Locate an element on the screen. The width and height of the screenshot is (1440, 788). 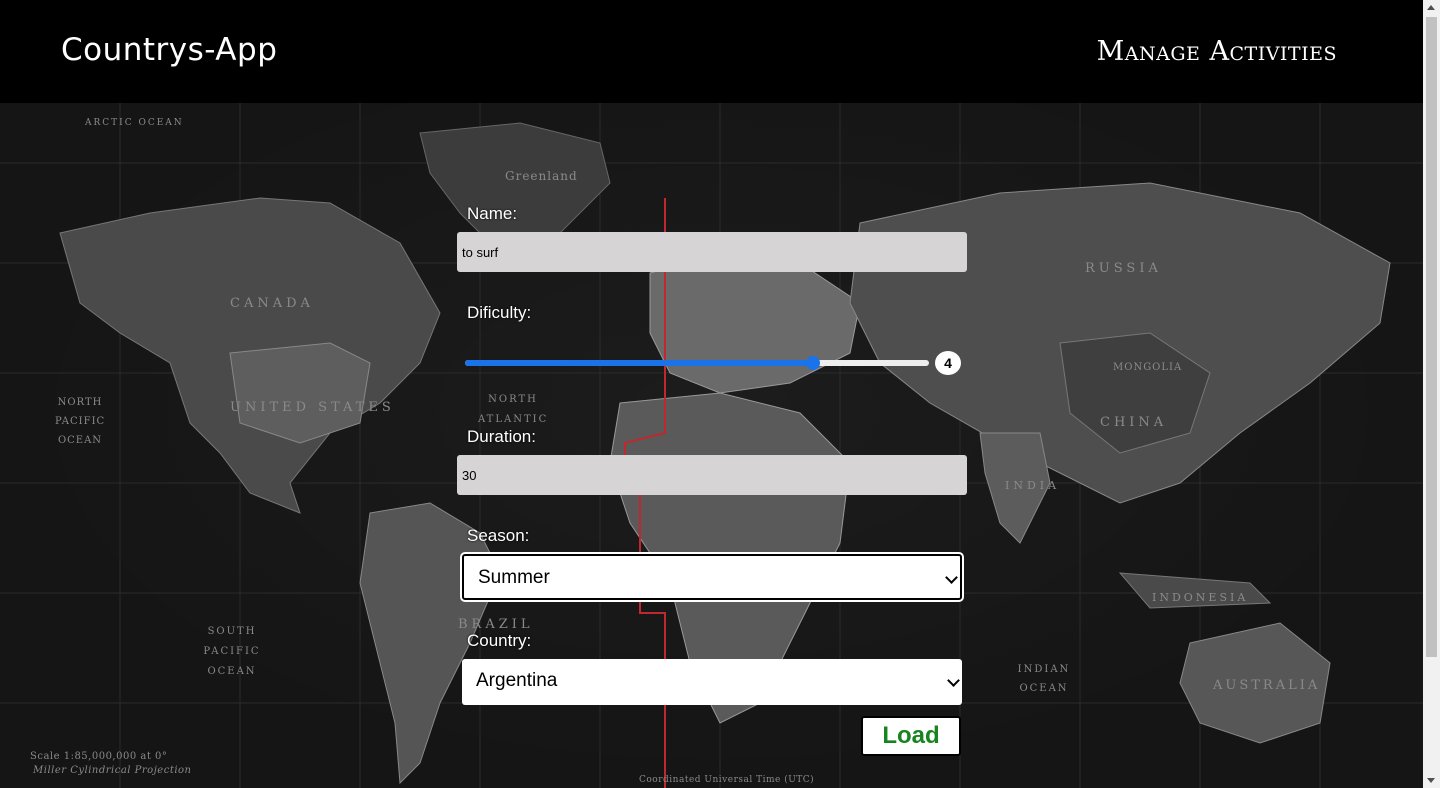
map-label-south-pacific: SOUTH PACIFIC OCEAN is located at coordinates (232, 651).